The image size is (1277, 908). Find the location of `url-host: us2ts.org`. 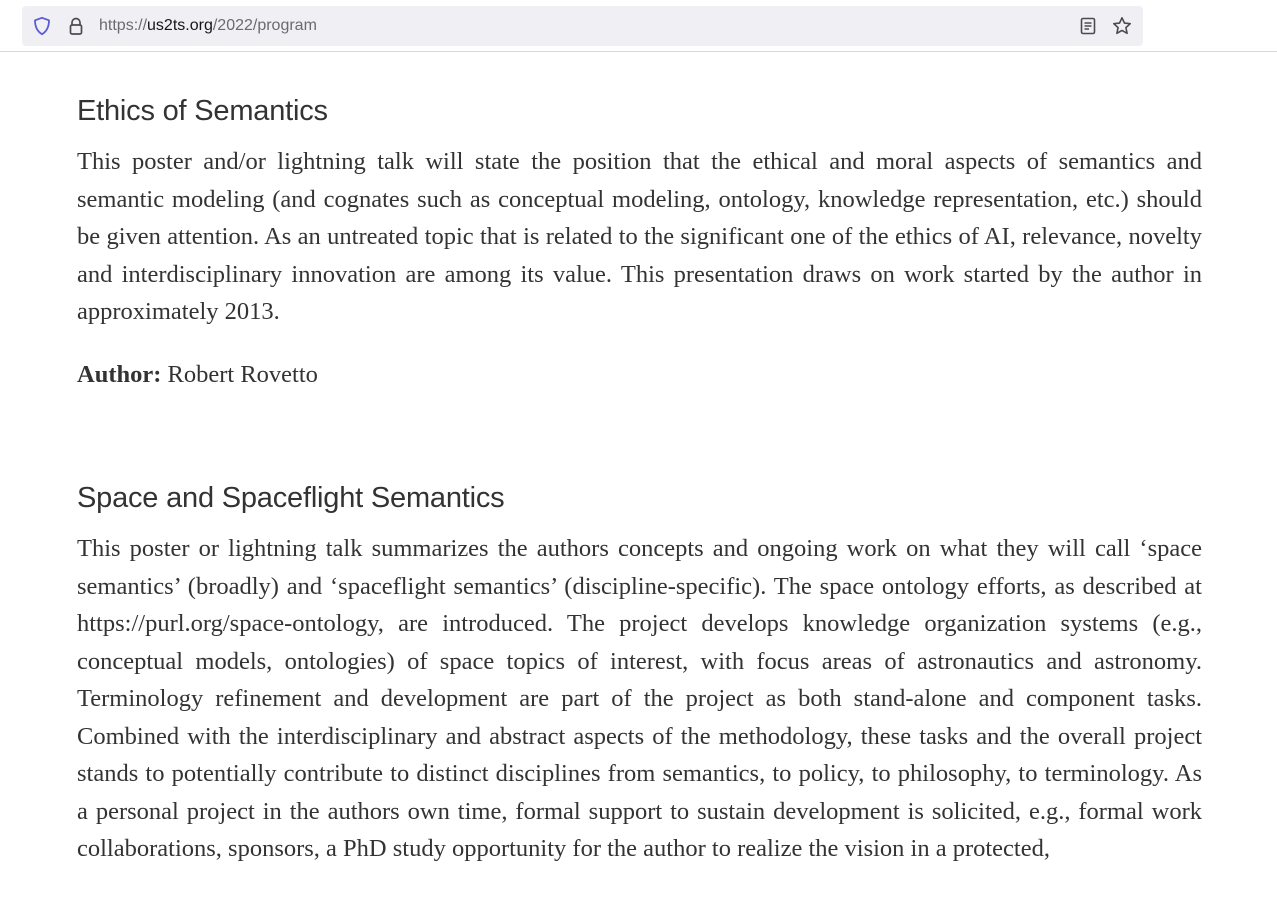

url-host: us2ts.org is located at coordinates (180, 25).